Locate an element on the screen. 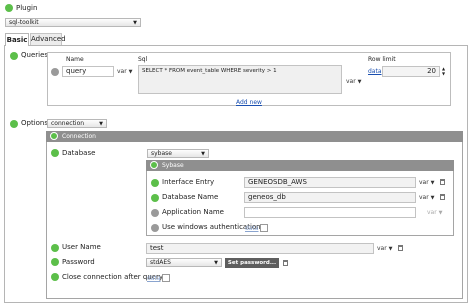 The image size is (474, 304). database-name-value: geneos_db is located at coordinates (267, 197).